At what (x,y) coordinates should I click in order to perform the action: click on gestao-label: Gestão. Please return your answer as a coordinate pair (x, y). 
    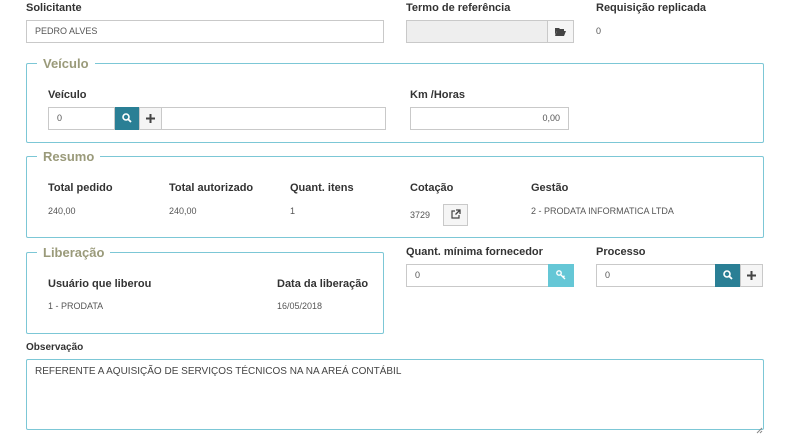
    Looking at the image, I should click on (550, 188).